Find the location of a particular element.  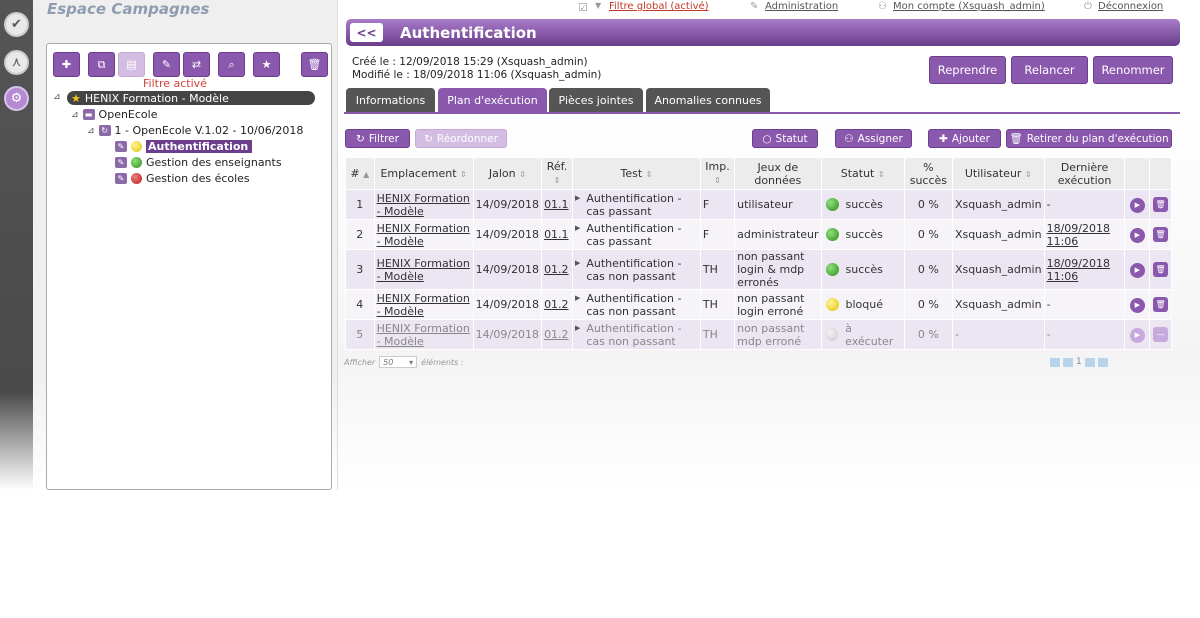

user-cell: - is located at coordinates (998, 334).